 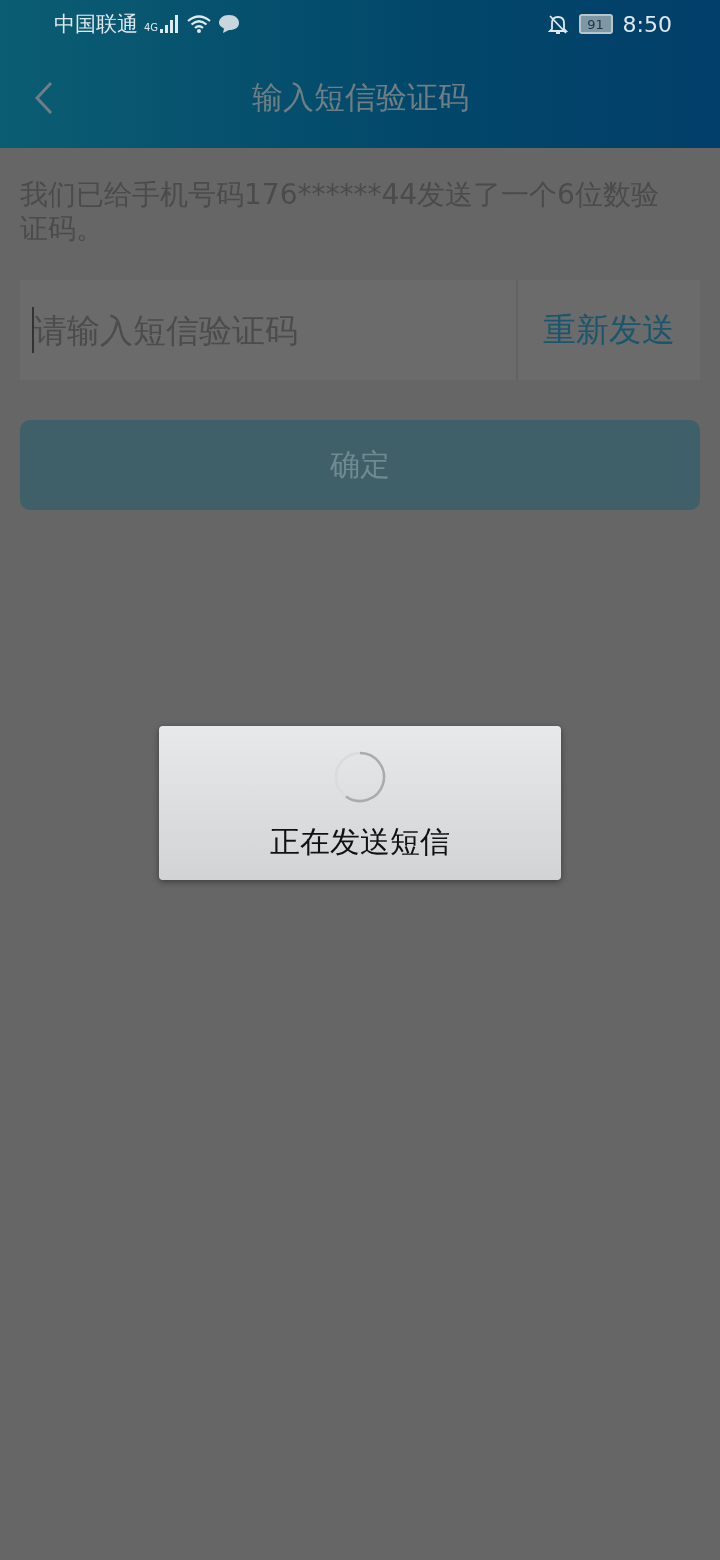 I want to click on chat-bubble-icon, so click(x=229, y=24).